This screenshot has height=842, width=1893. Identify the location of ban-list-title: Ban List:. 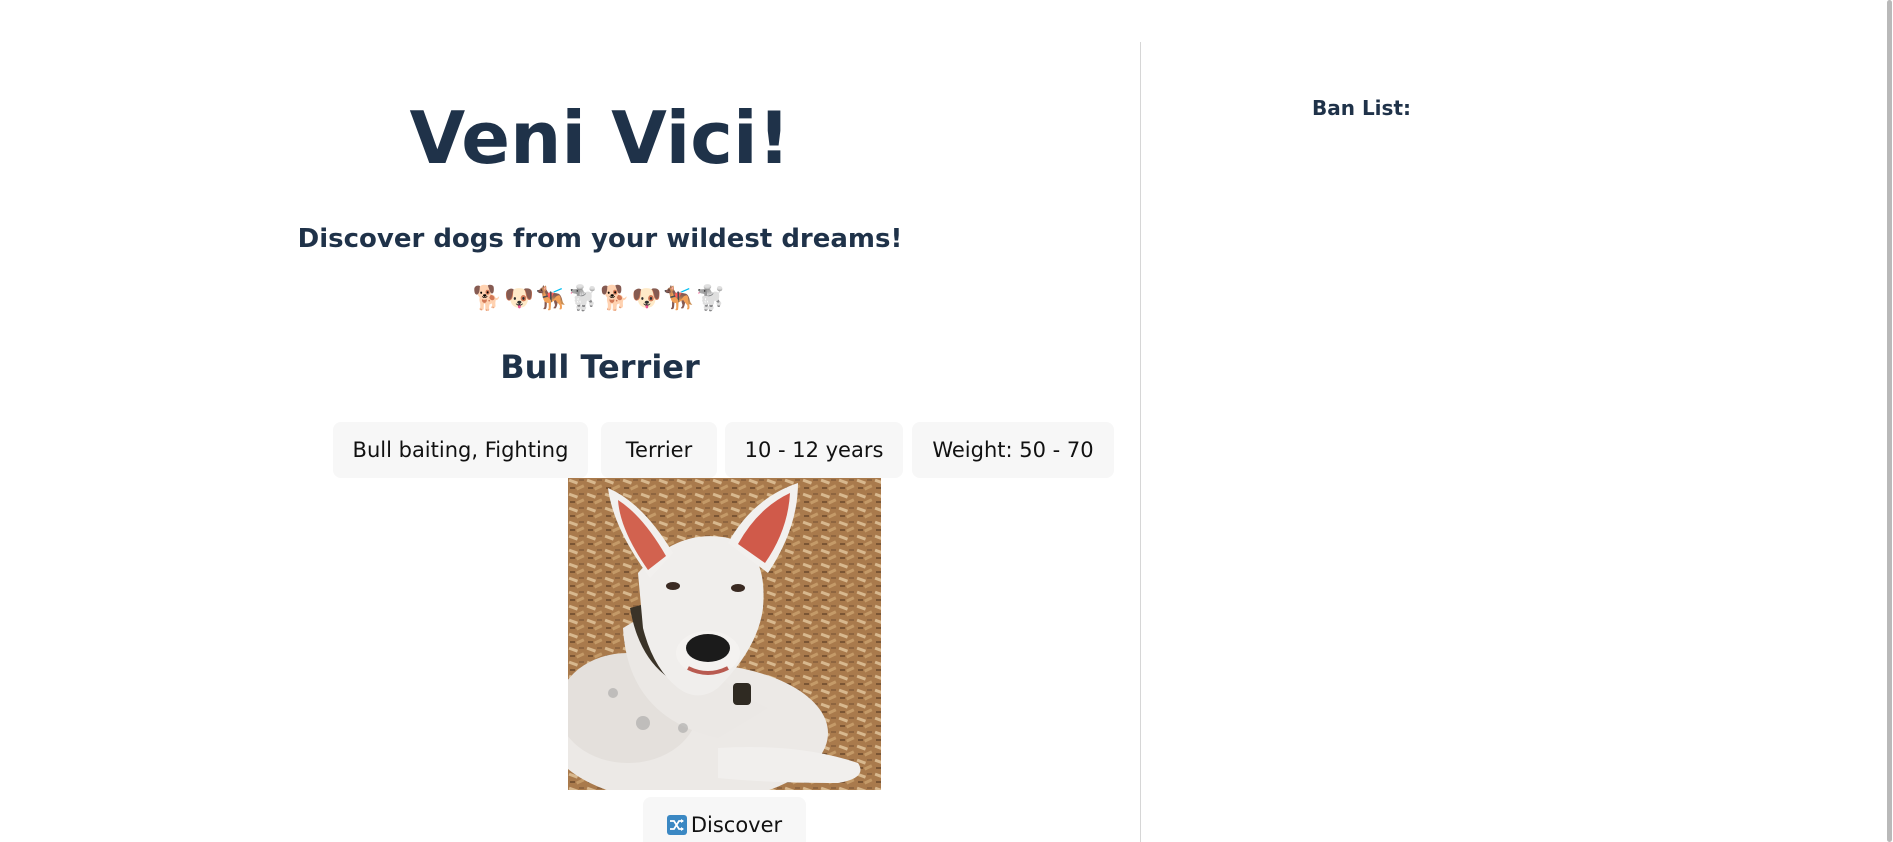
(1362, 108).